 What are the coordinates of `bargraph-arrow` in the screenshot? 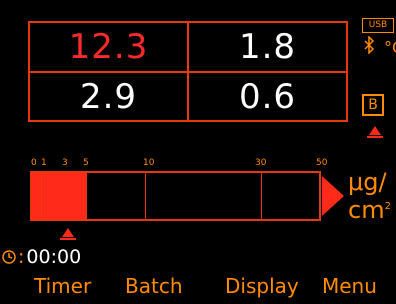 It's located at (333, 196).